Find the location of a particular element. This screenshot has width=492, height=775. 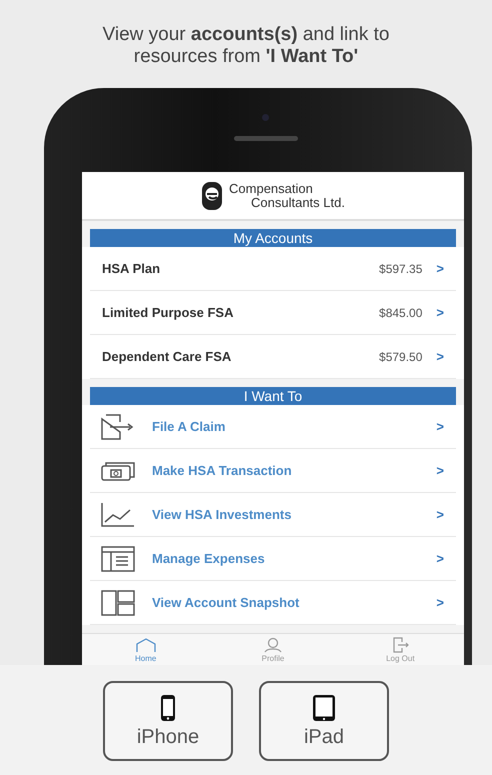

home-icon is located at coordinates (145, 644).